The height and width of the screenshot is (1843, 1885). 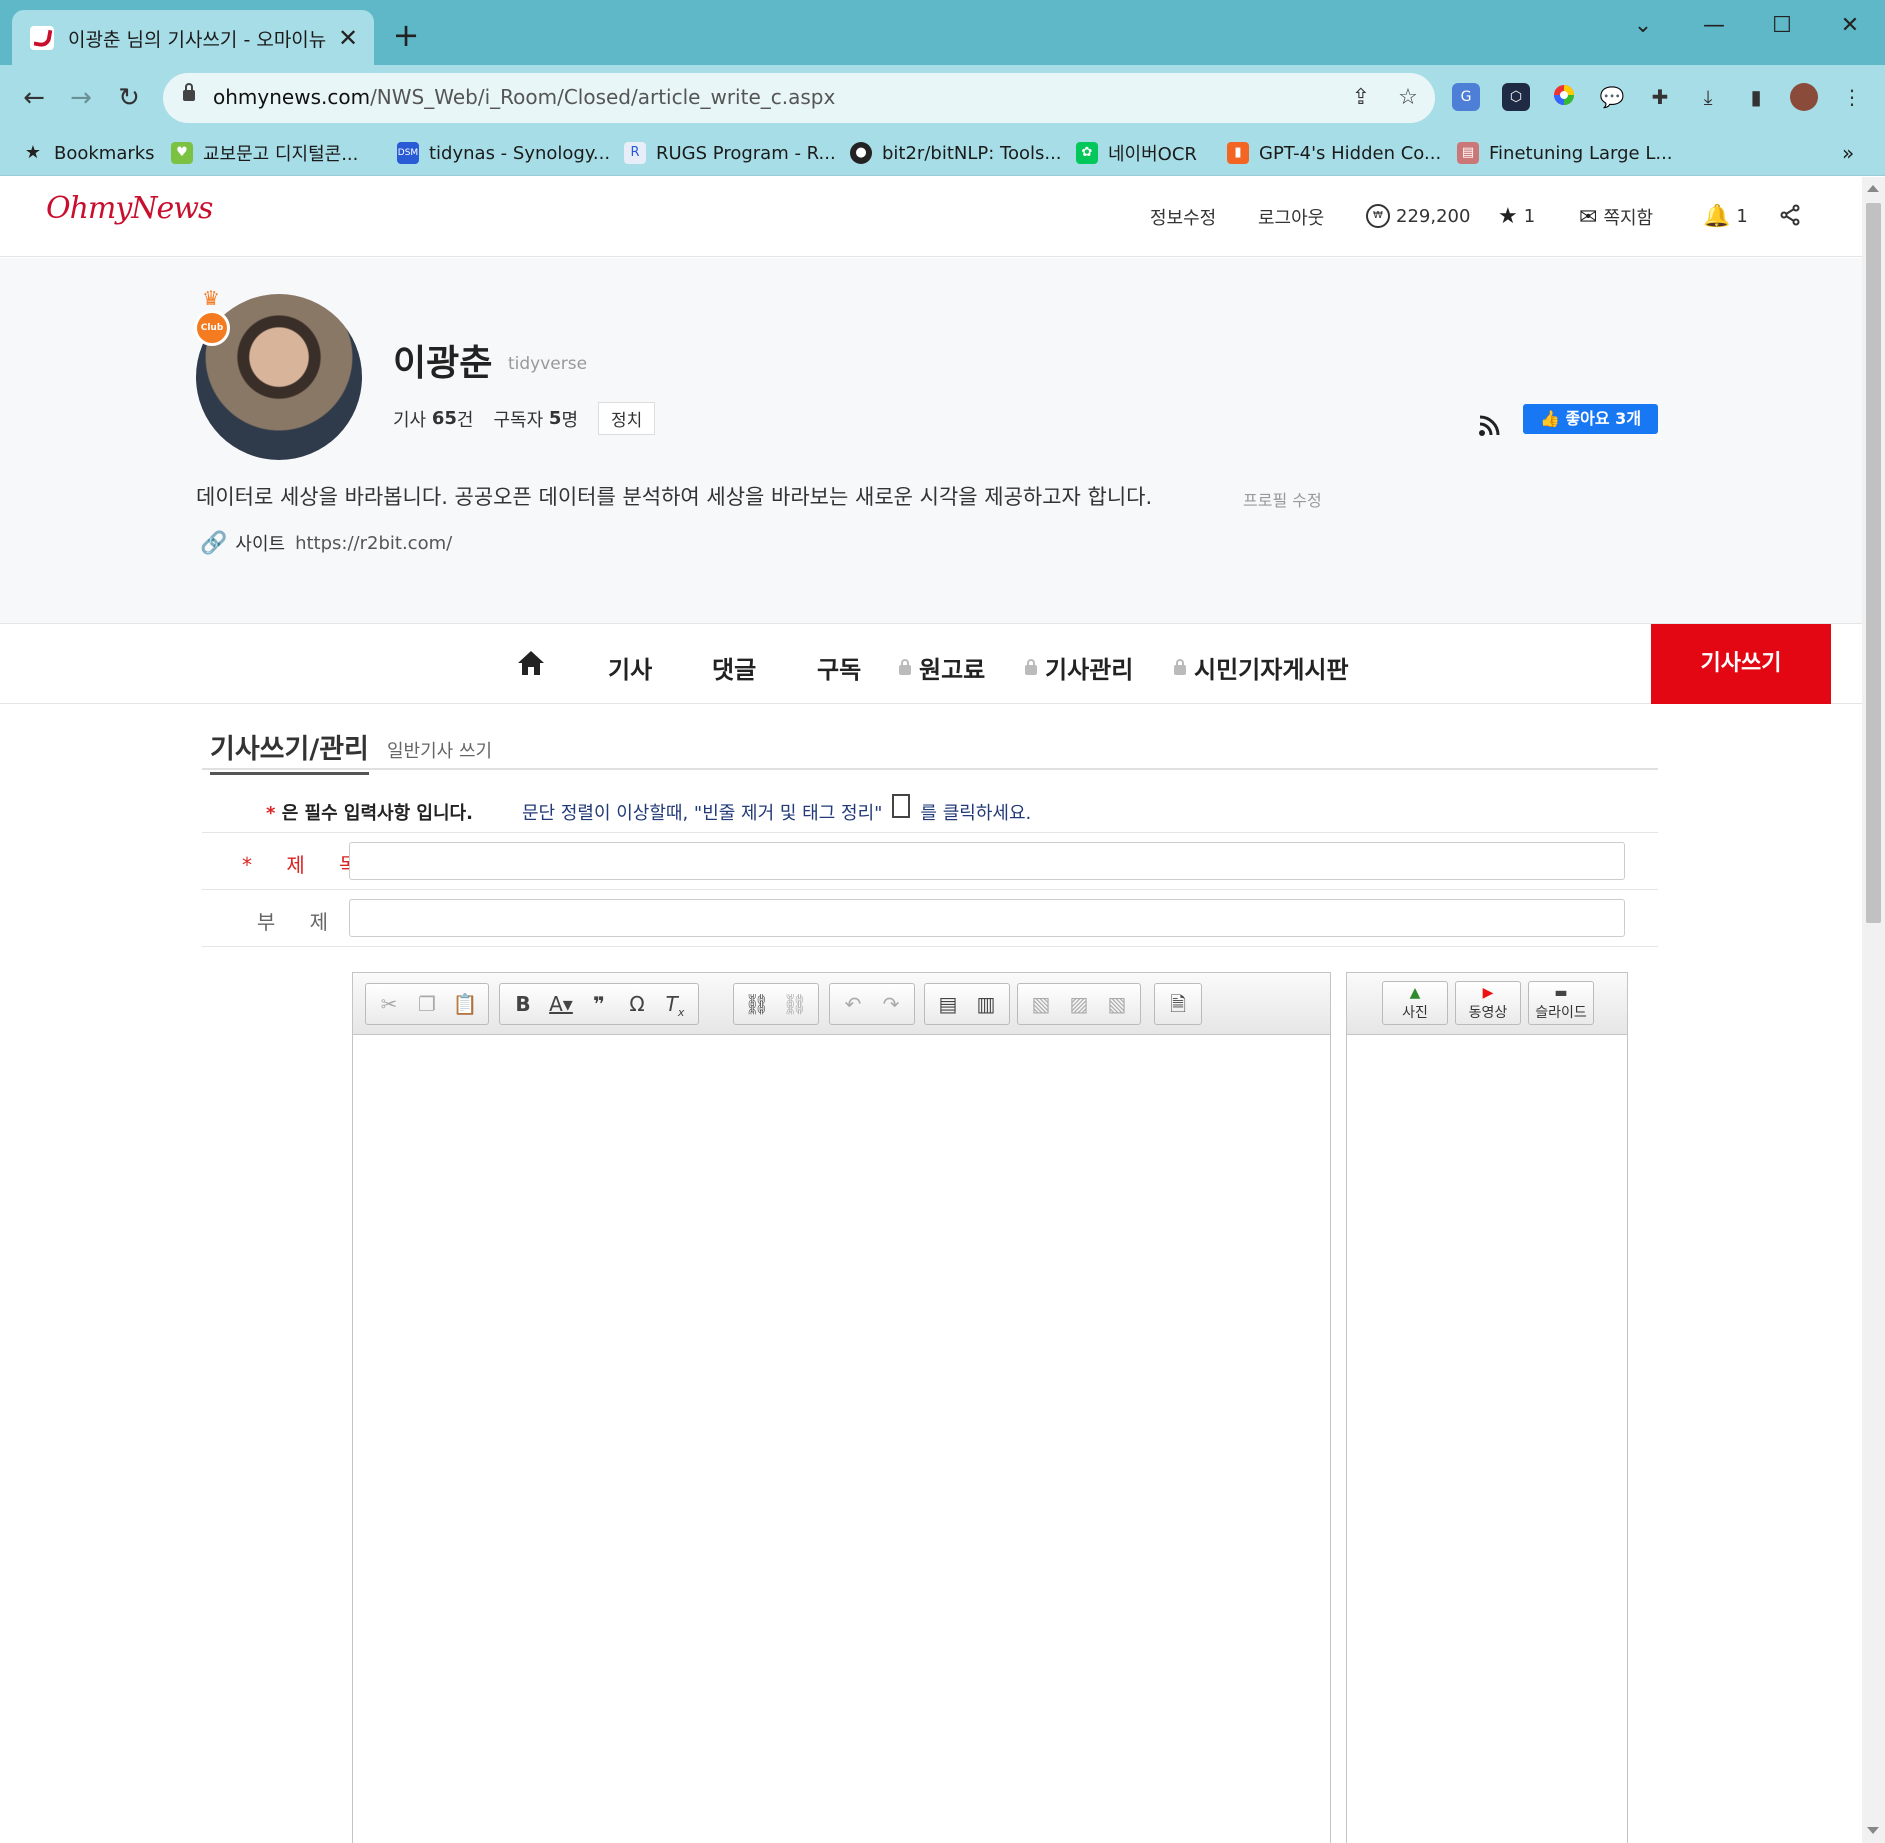 I want to click on undo-icon: ↶, so click(x=853, y=1004).